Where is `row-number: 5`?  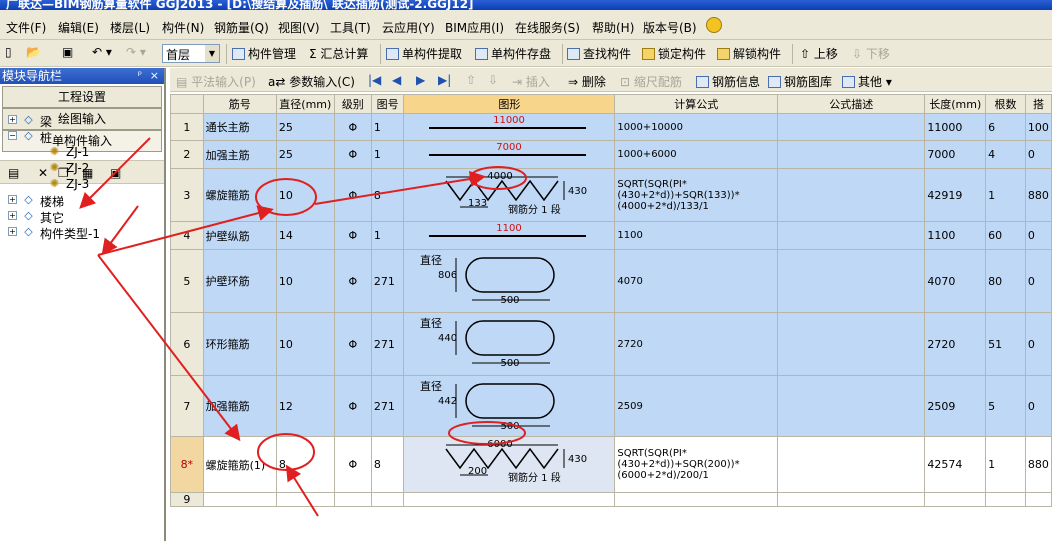 row-number: 5 is located at coordinates (187, 281).